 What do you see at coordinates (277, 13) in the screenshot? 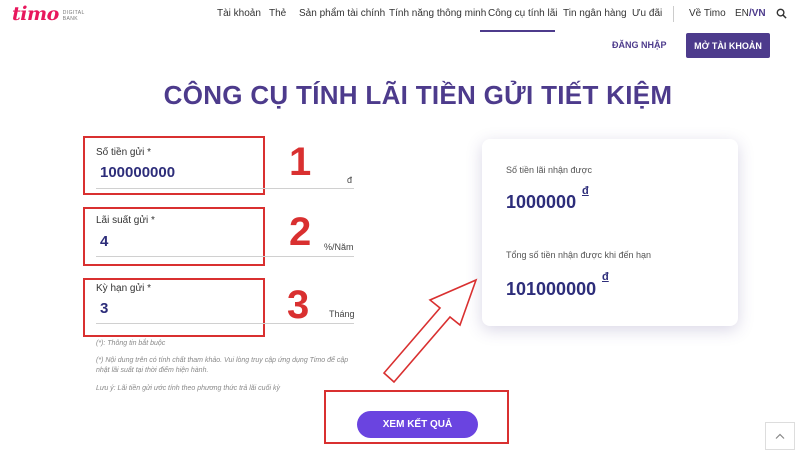
I see `nav-item-the: Thẻ` at bounding box center [277, 13].